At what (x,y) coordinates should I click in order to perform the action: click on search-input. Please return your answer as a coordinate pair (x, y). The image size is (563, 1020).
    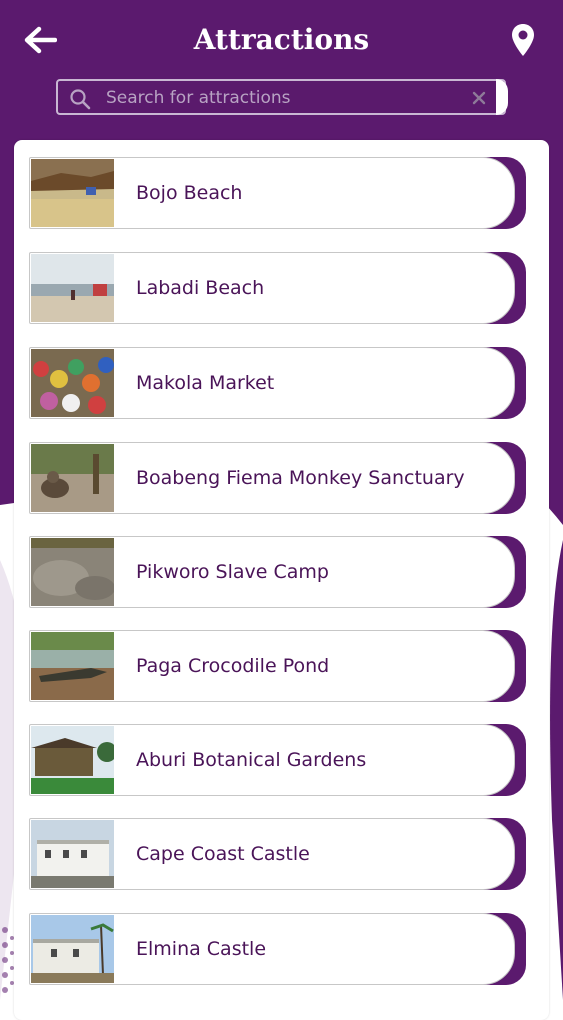
    Looking at the image, I should click on (286, 98).